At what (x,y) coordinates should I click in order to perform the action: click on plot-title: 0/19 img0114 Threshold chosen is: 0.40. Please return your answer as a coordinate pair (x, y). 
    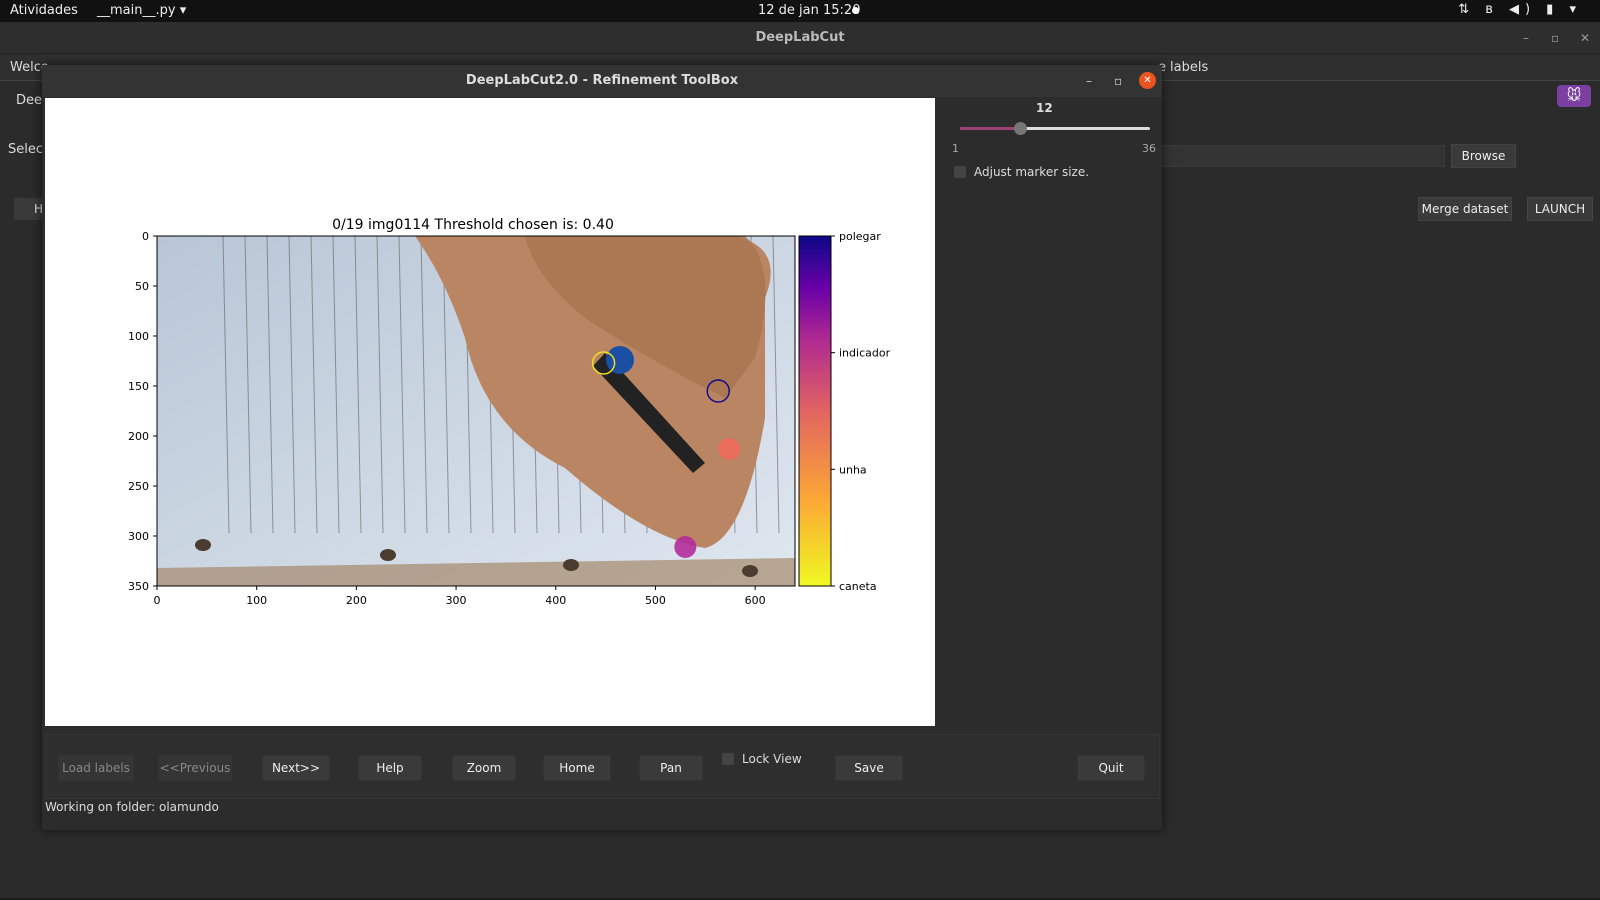
    Looking at the image, I should click on (473, 225).